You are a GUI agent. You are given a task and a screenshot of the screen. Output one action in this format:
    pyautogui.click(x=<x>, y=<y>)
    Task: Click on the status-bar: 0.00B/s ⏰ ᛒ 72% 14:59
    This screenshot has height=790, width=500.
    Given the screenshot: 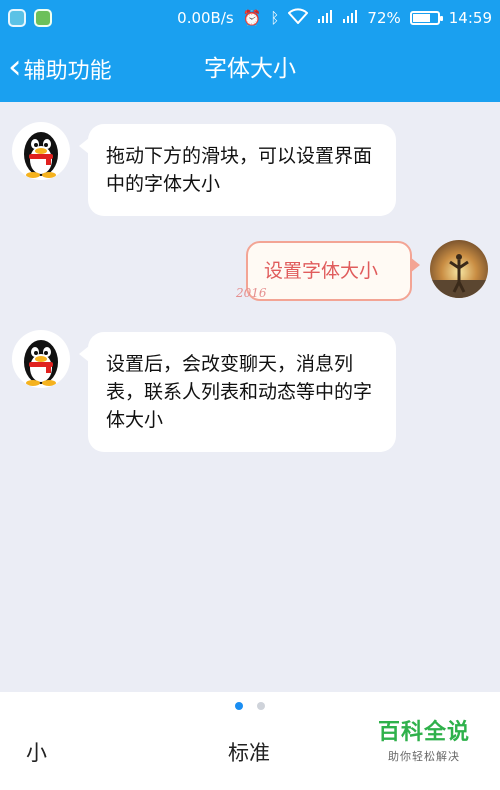 What is the action you would take?
    pyautogui.click(x=250, y=18)
    